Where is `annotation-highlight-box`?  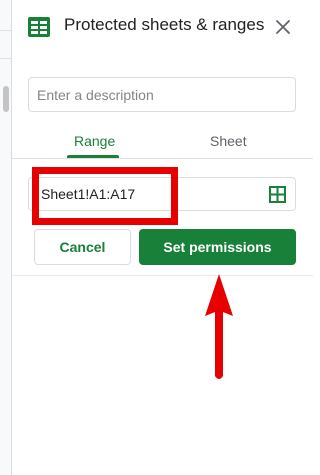
annotation-highlight-box is located at coordinates (105, 196).